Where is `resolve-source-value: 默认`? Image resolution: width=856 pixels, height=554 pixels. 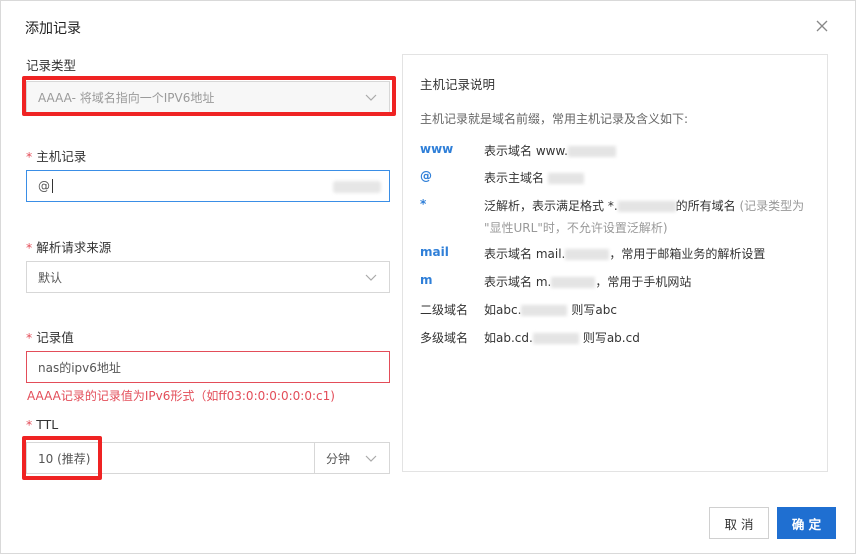
resolve-source-value: 默认 is located at coordinates (50, 277).